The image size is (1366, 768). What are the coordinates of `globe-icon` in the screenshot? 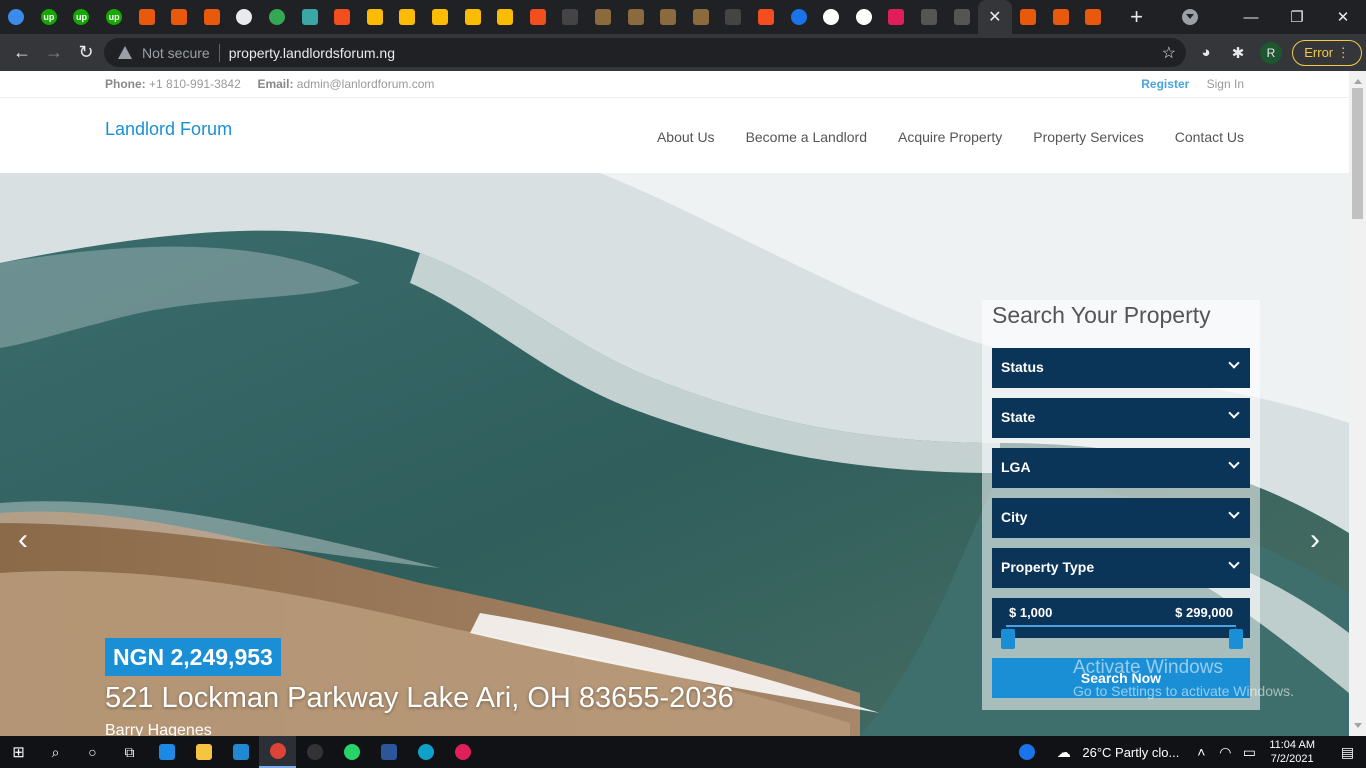 It's located at (277, 17).